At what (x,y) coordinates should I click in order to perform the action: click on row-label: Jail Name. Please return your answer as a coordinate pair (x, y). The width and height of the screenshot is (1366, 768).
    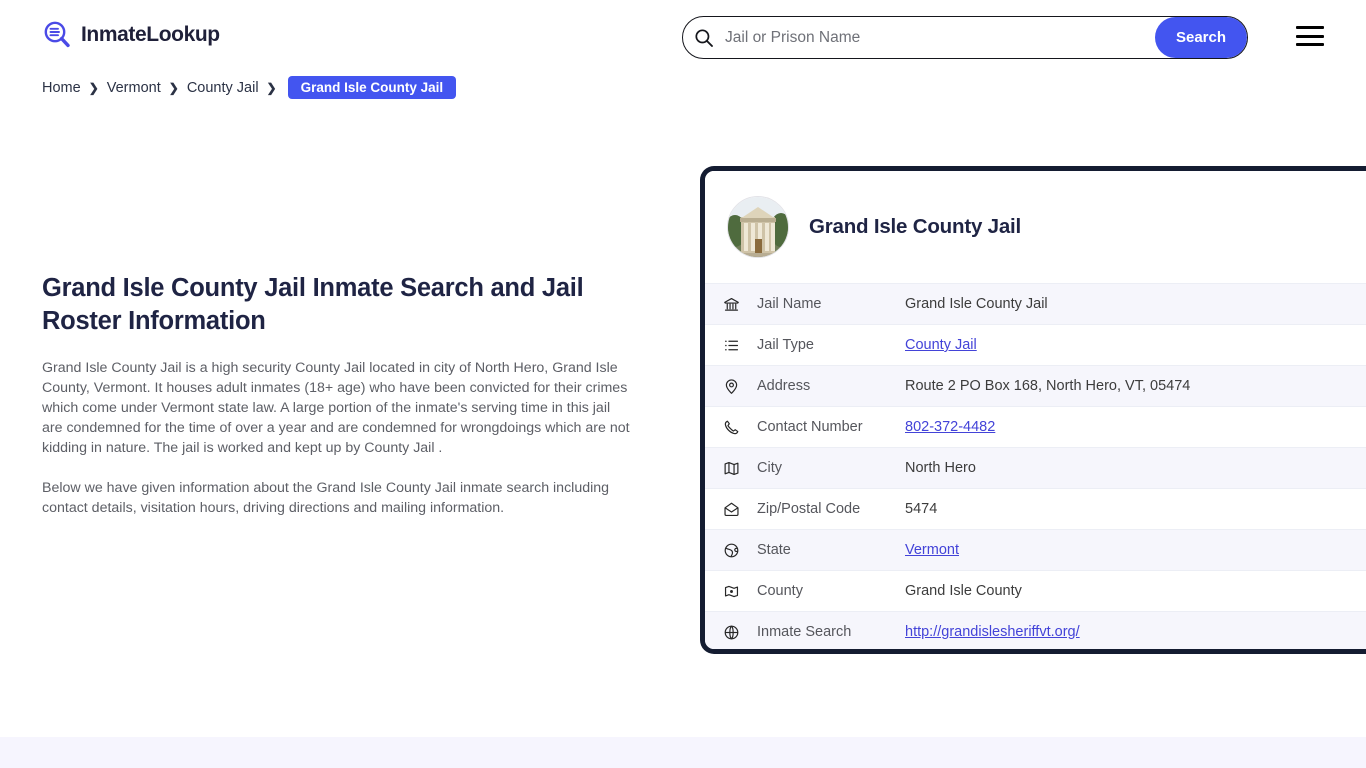
    Looking at the image, I should click on (789, 304).